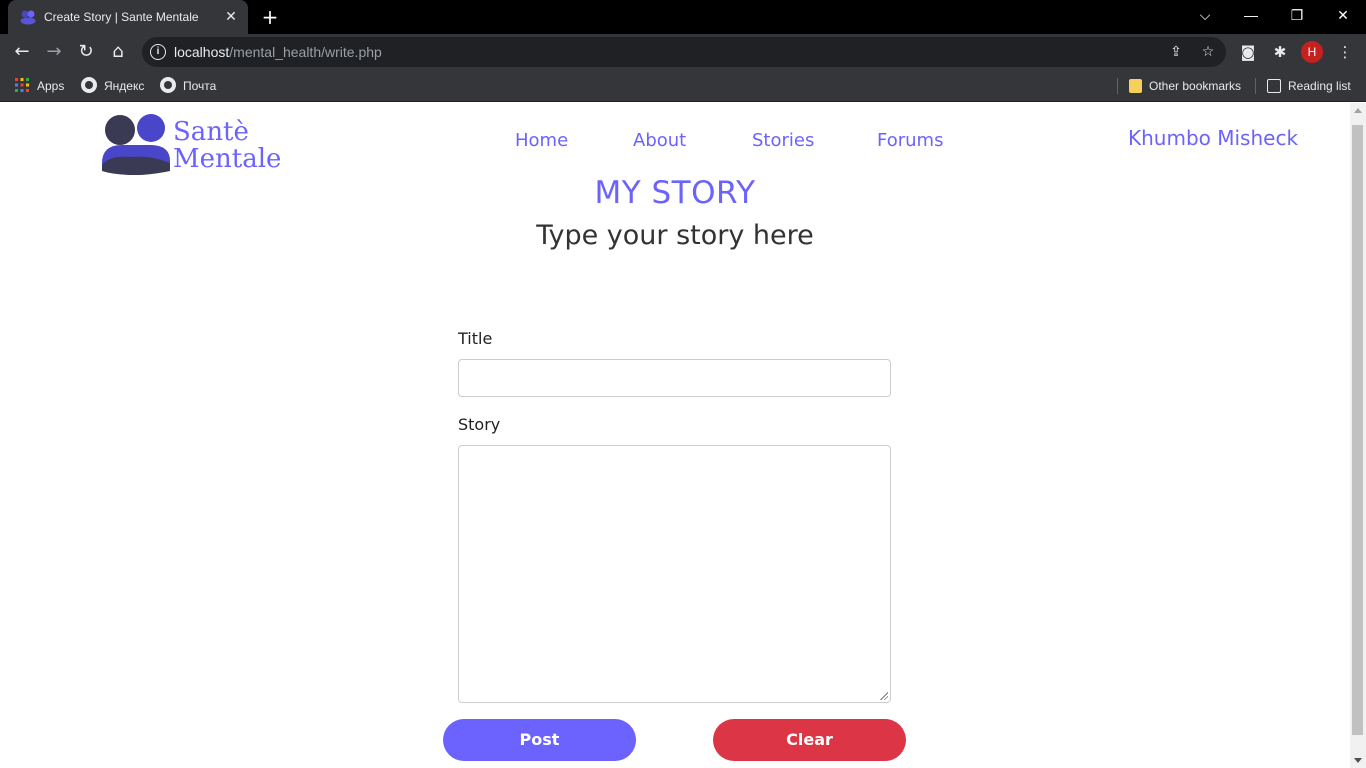  What do you see at coordinates (227, 159) in the screenshot?
I see `logo-text-line2: Mentale` at bounding box center [227, 159].